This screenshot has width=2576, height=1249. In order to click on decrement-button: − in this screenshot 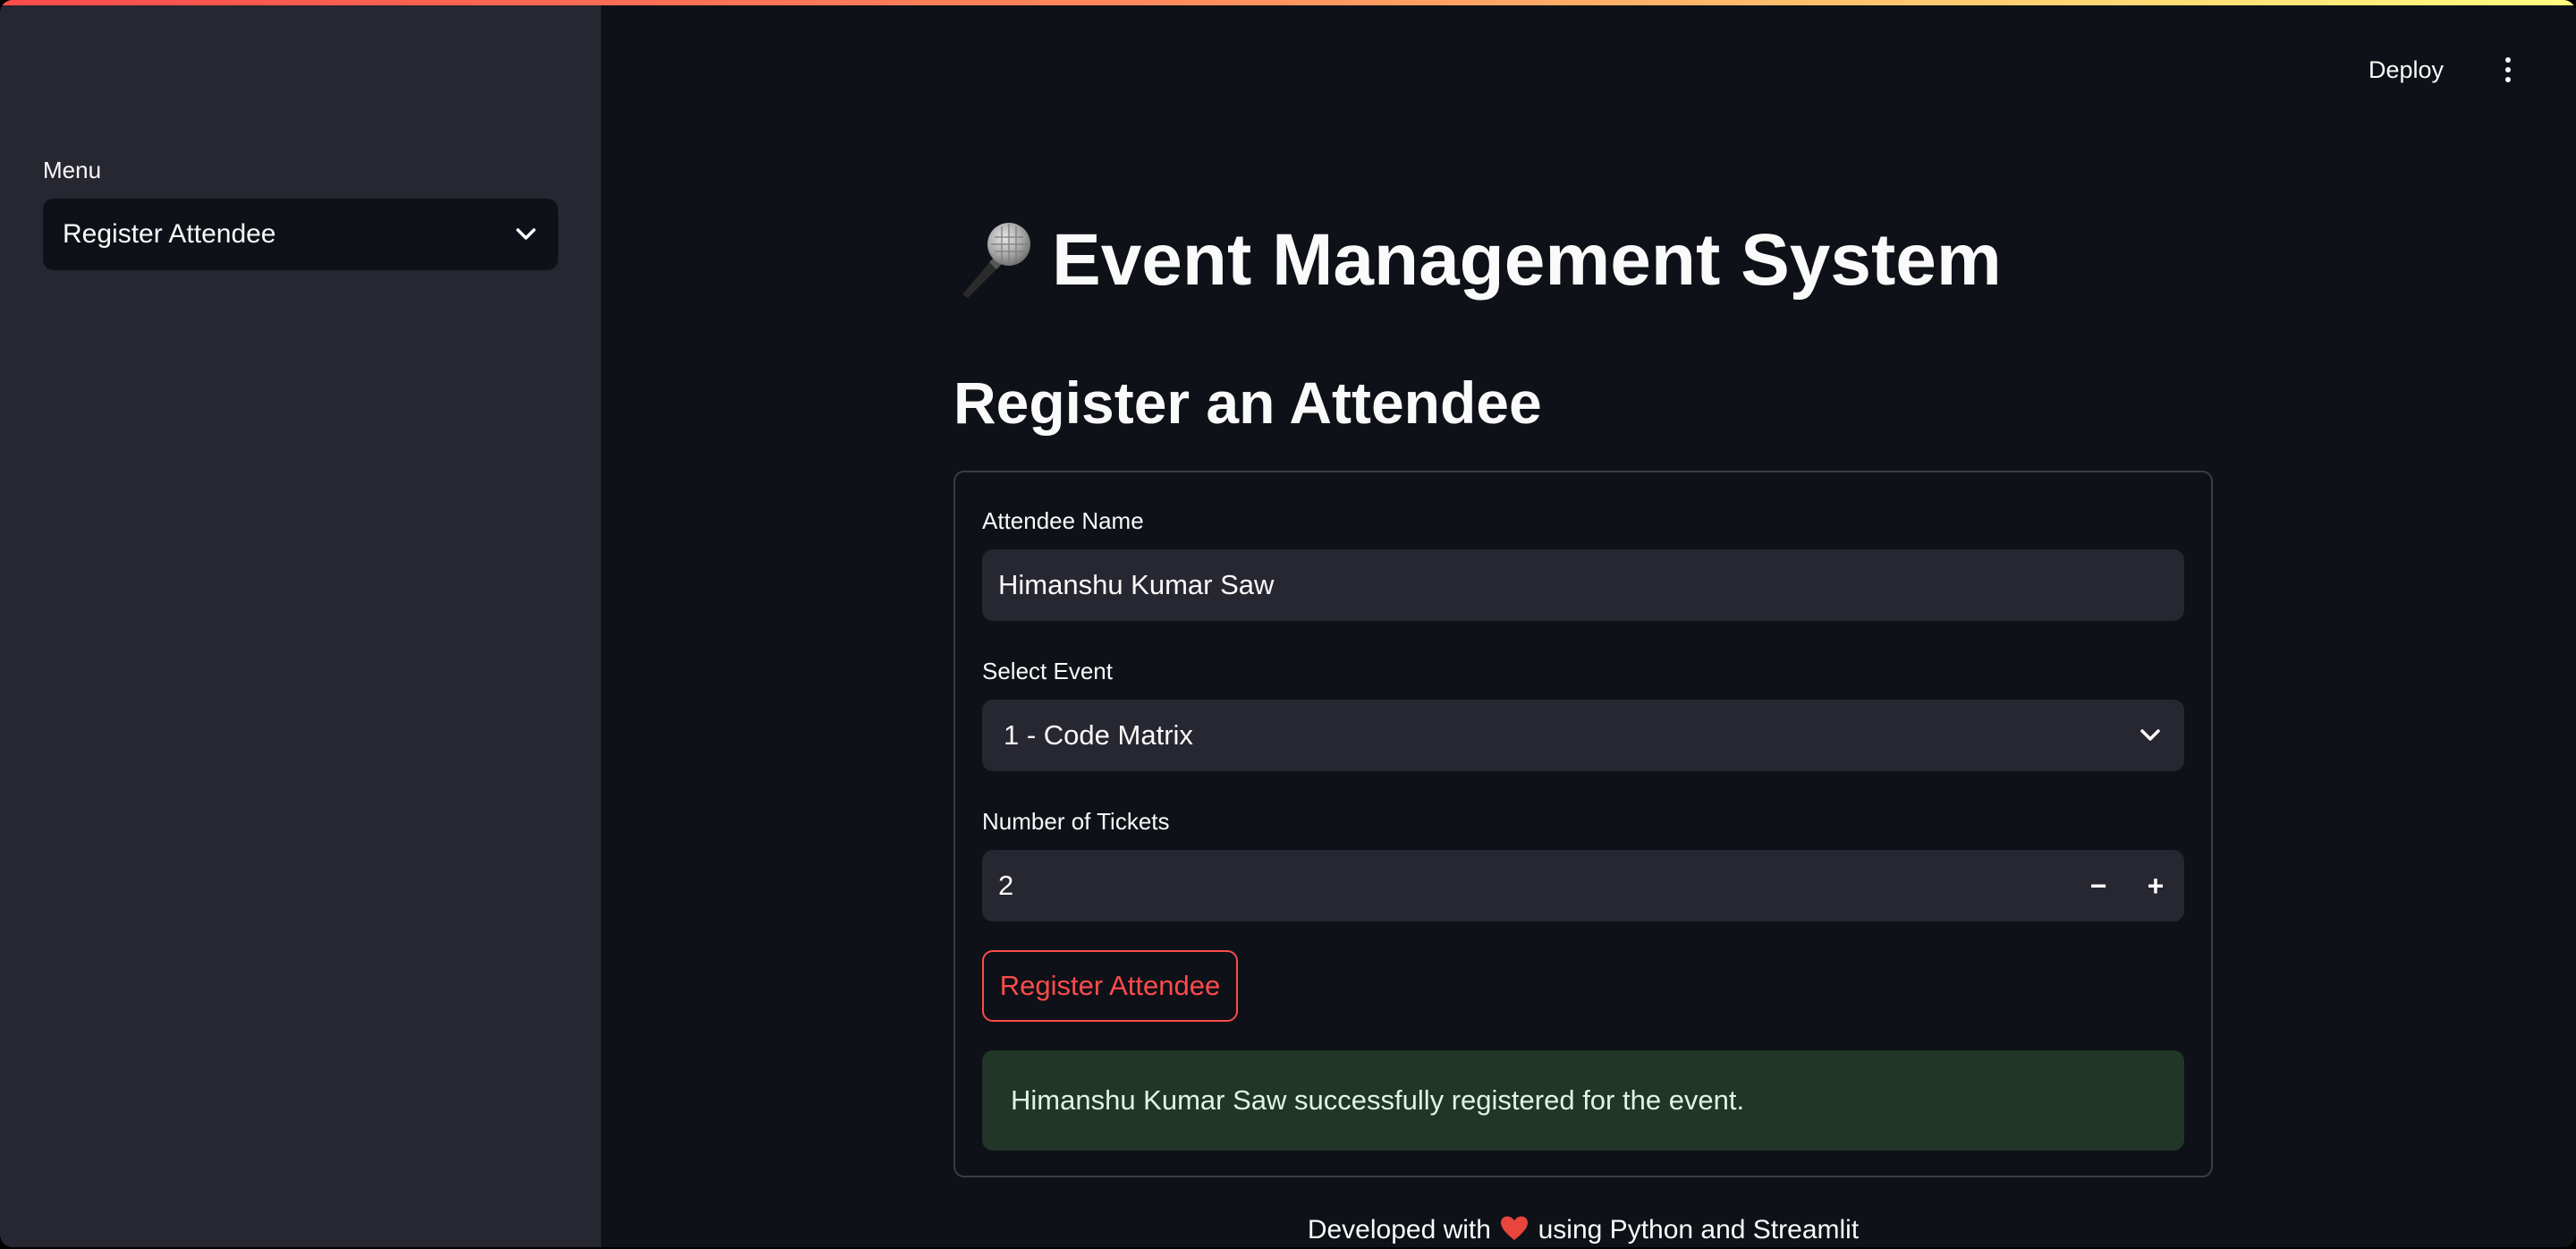, I will do `click(2098, 886)`.